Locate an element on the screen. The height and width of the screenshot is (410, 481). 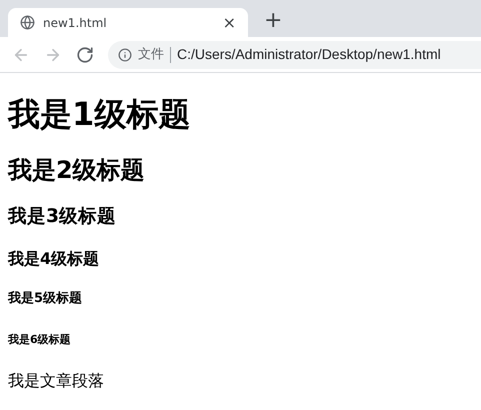
browser-tab: new1.html × is located at coordinates (128, 22).